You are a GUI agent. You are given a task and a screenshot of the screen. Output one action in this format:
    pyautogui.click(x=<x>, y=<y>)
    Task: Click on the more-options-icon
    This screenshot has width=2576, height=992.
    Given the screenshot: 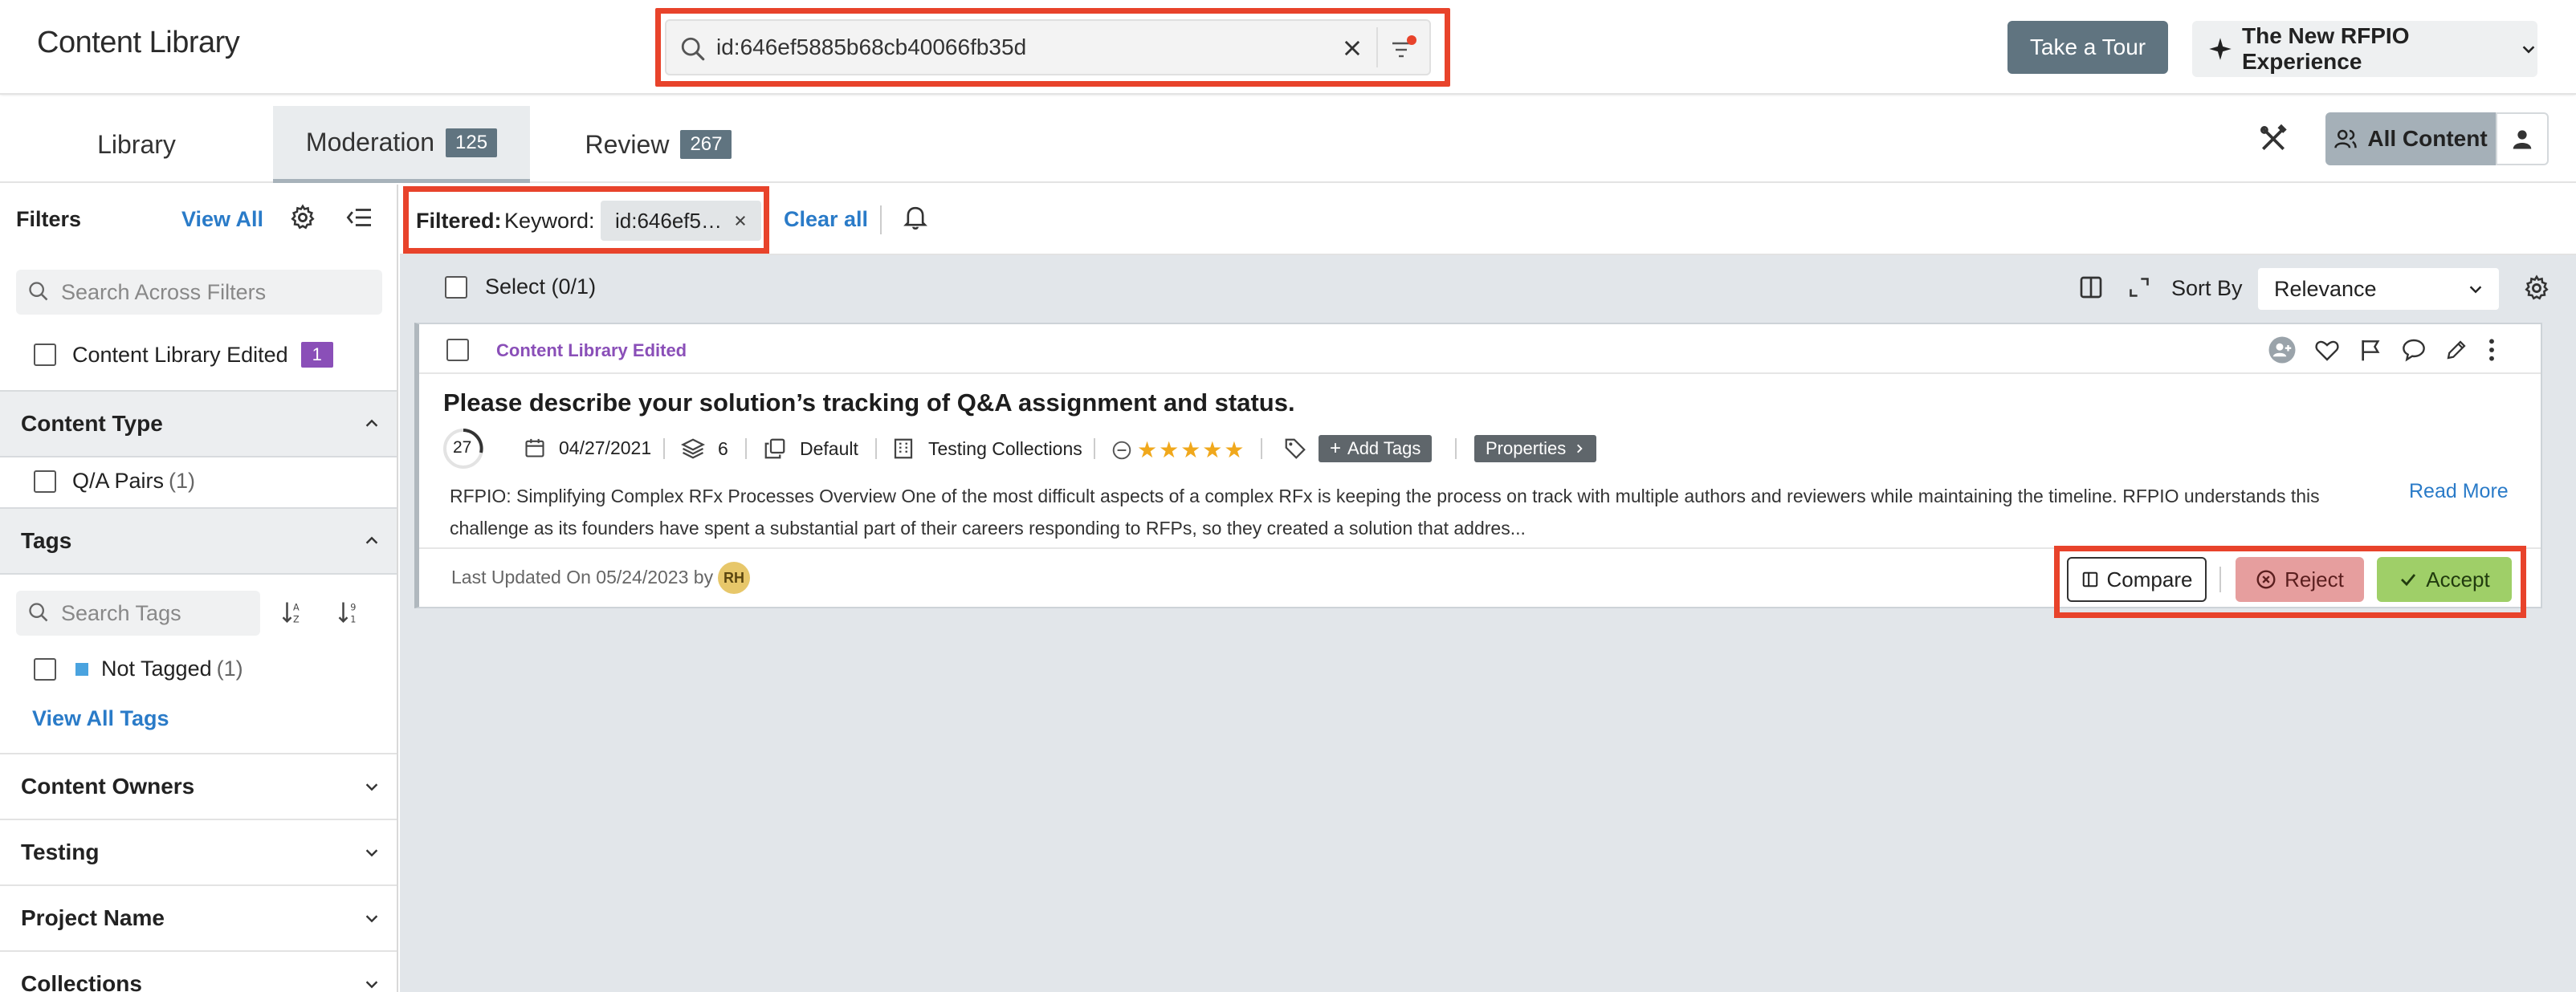 What is the action you would take?
    pyautogui.click(x=2491, y=350)
    